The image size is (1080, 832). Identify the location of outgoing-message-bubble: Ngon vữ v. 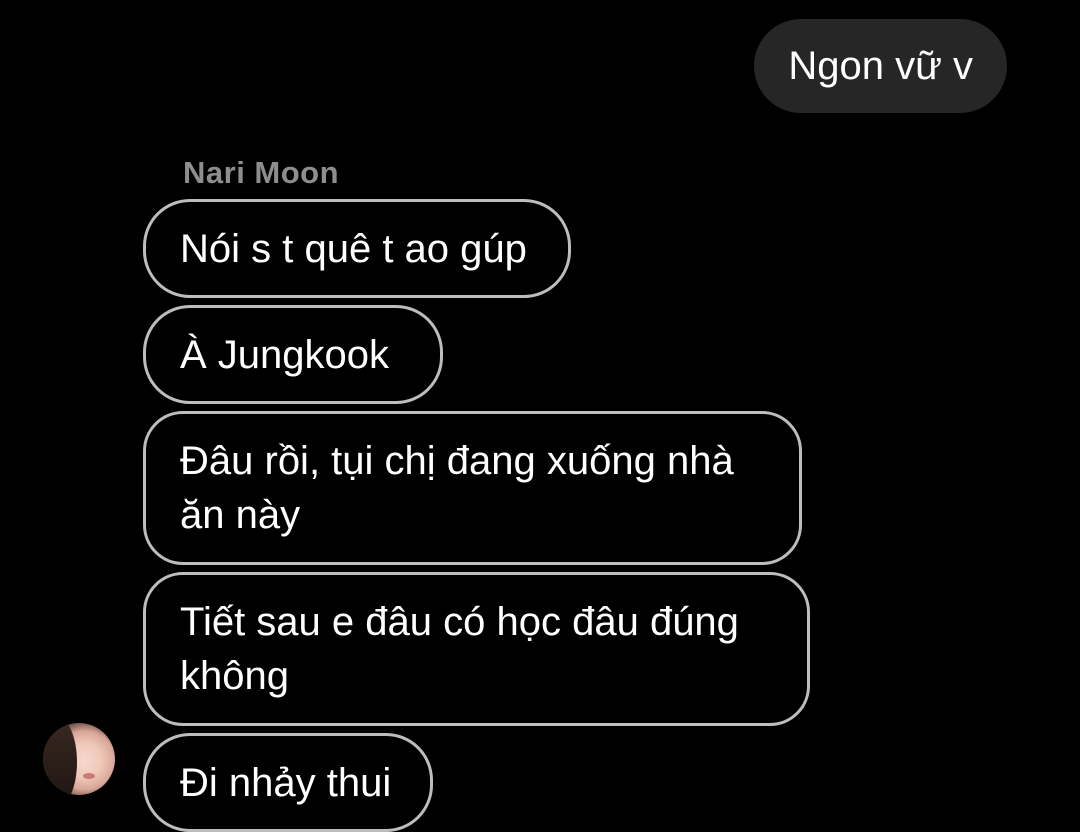
(880, 66).